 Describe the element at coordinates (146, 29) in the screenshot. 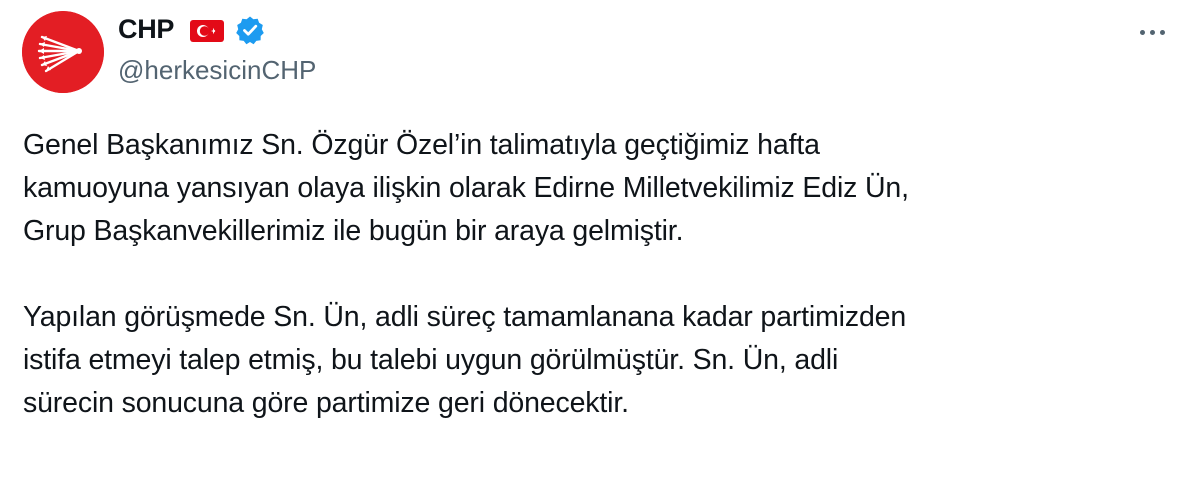

I see `author-name: CHP` at that location.